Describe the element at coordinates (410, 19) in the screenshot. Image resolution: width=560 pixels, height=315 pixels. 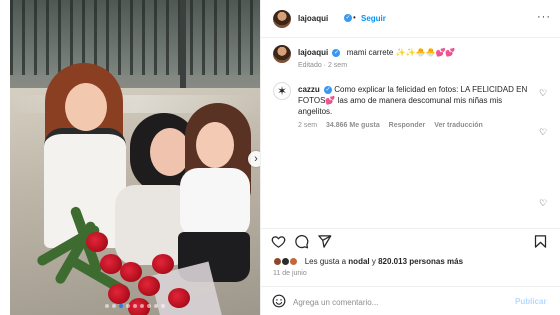
I see `post-header: lajoaqui ✓ • Seguir ···` at that location.